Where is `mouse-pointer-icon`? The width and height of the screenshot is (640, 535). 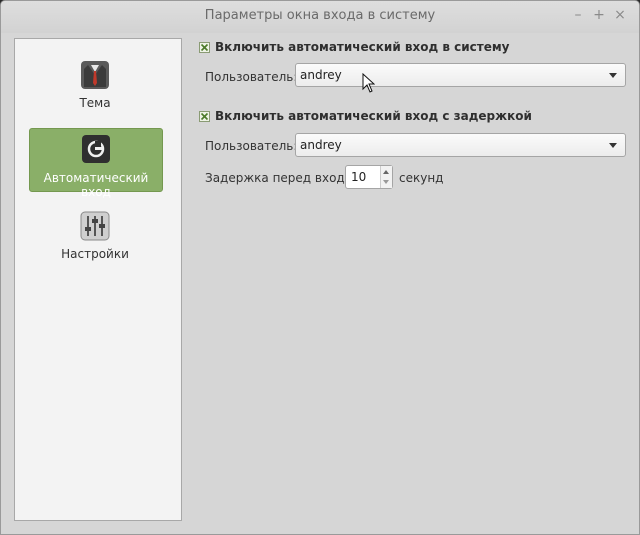 mouse-pointer-icon is located at coordinates (369, 84).